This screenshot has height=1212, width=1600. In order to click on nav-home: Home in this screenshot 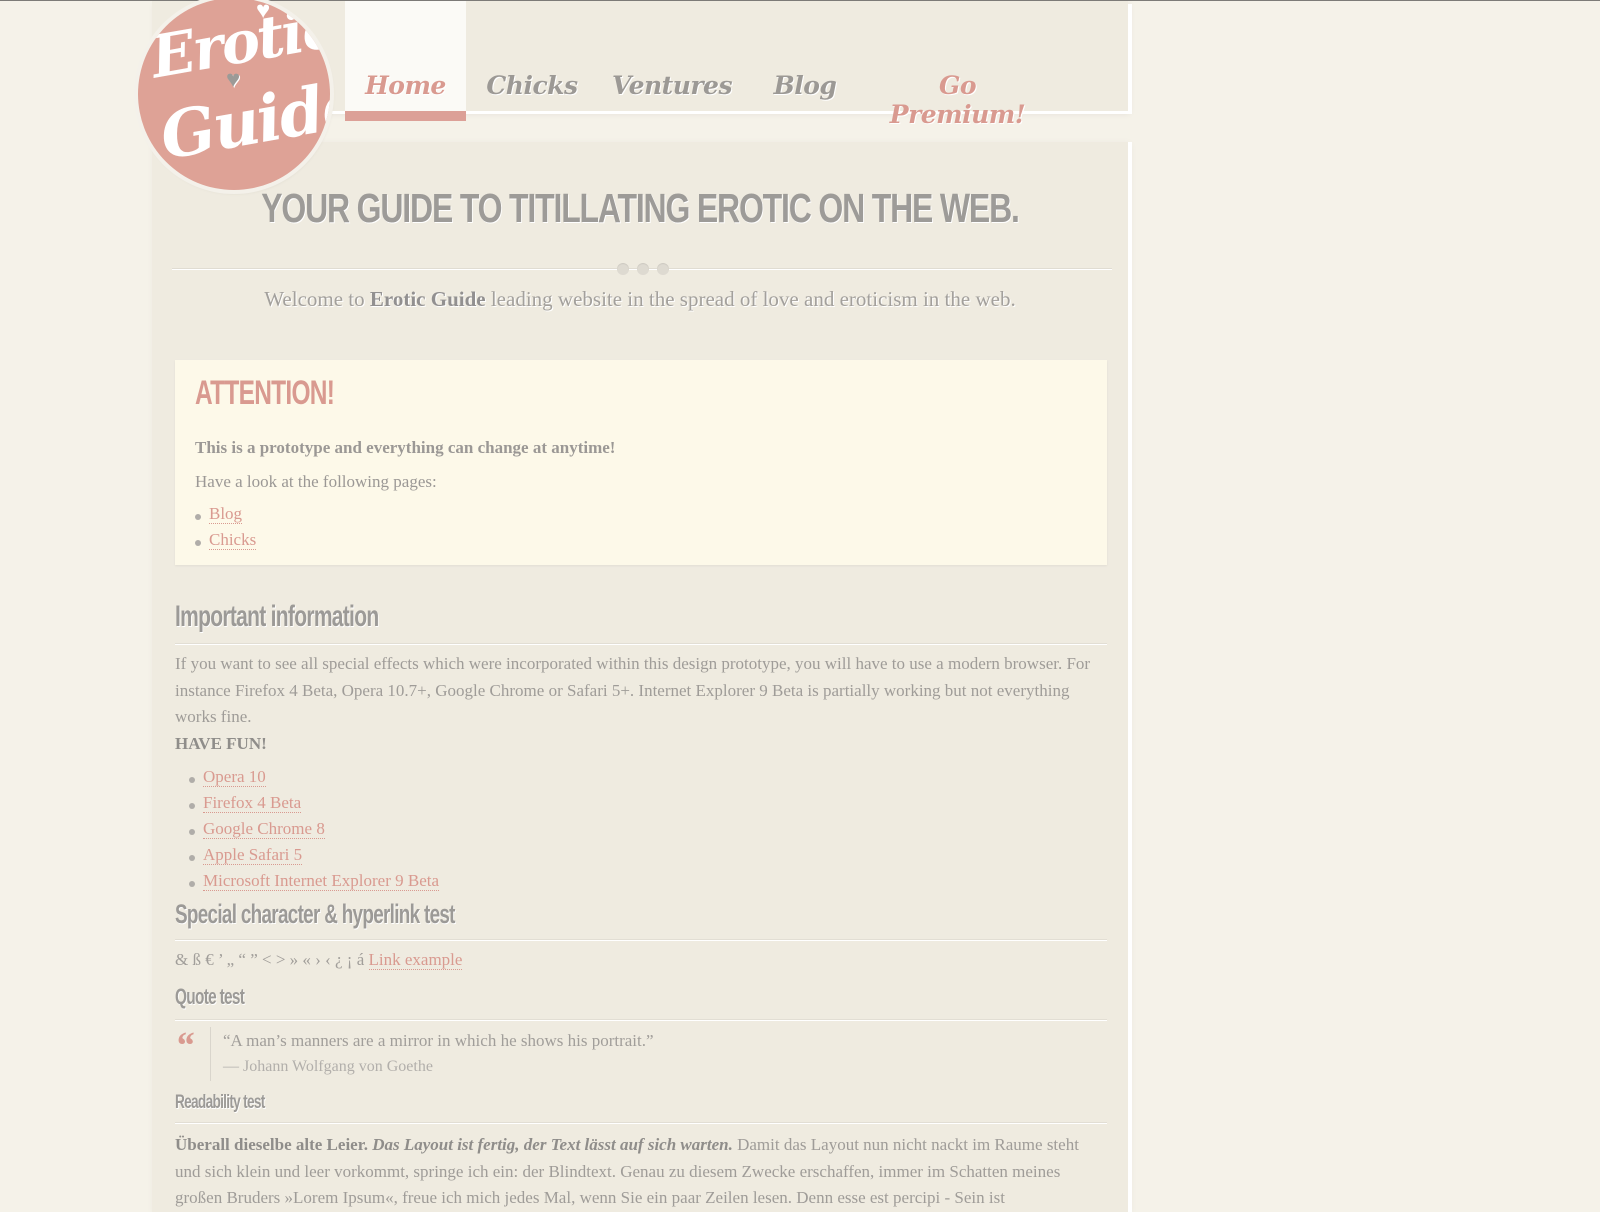, I will do `click(405, 61)`.